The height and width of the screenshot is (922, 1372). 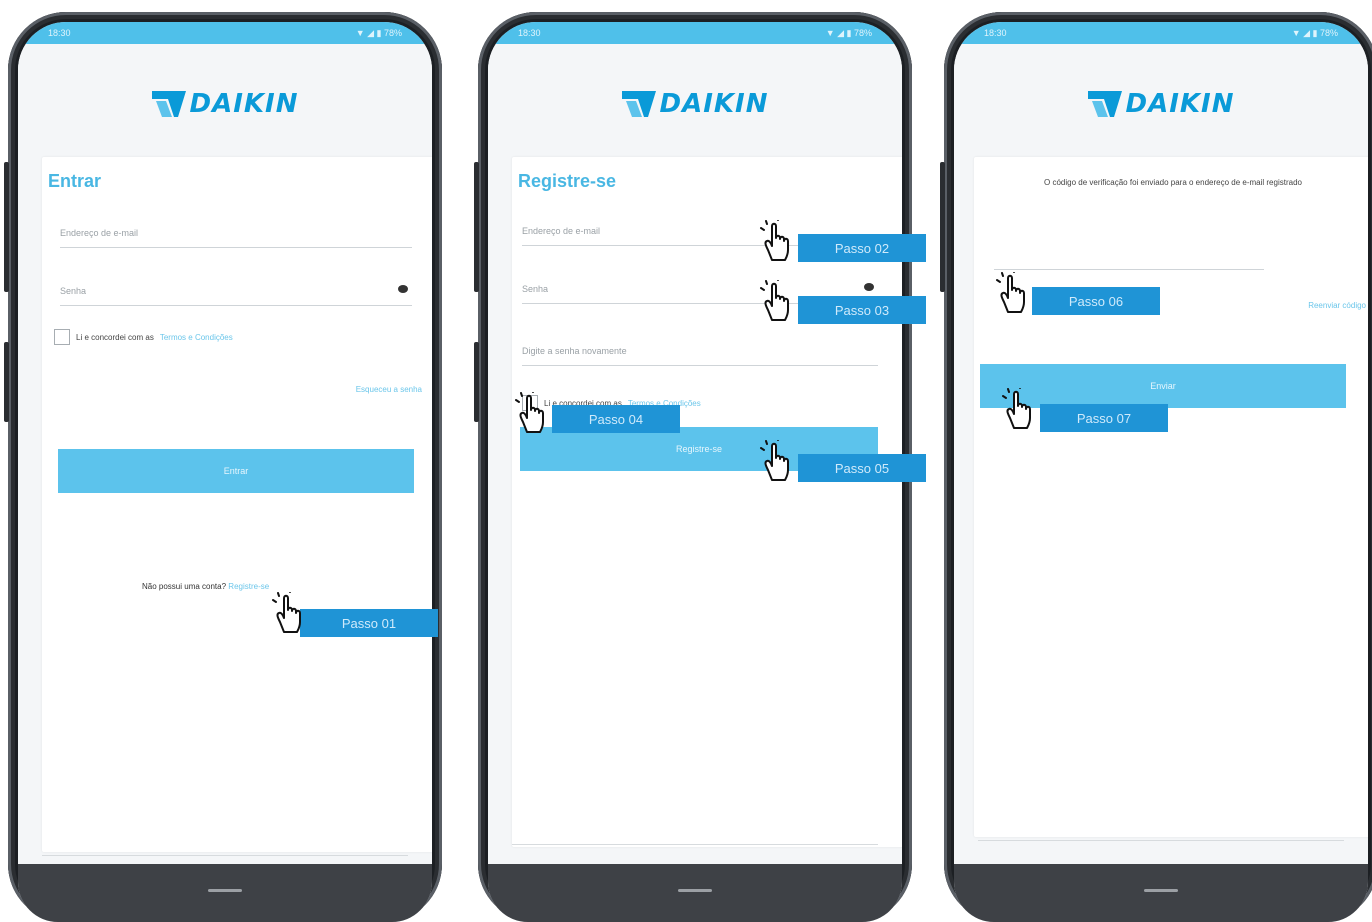 I want to click on page-title: Entrar, so click(x=75, y=181).